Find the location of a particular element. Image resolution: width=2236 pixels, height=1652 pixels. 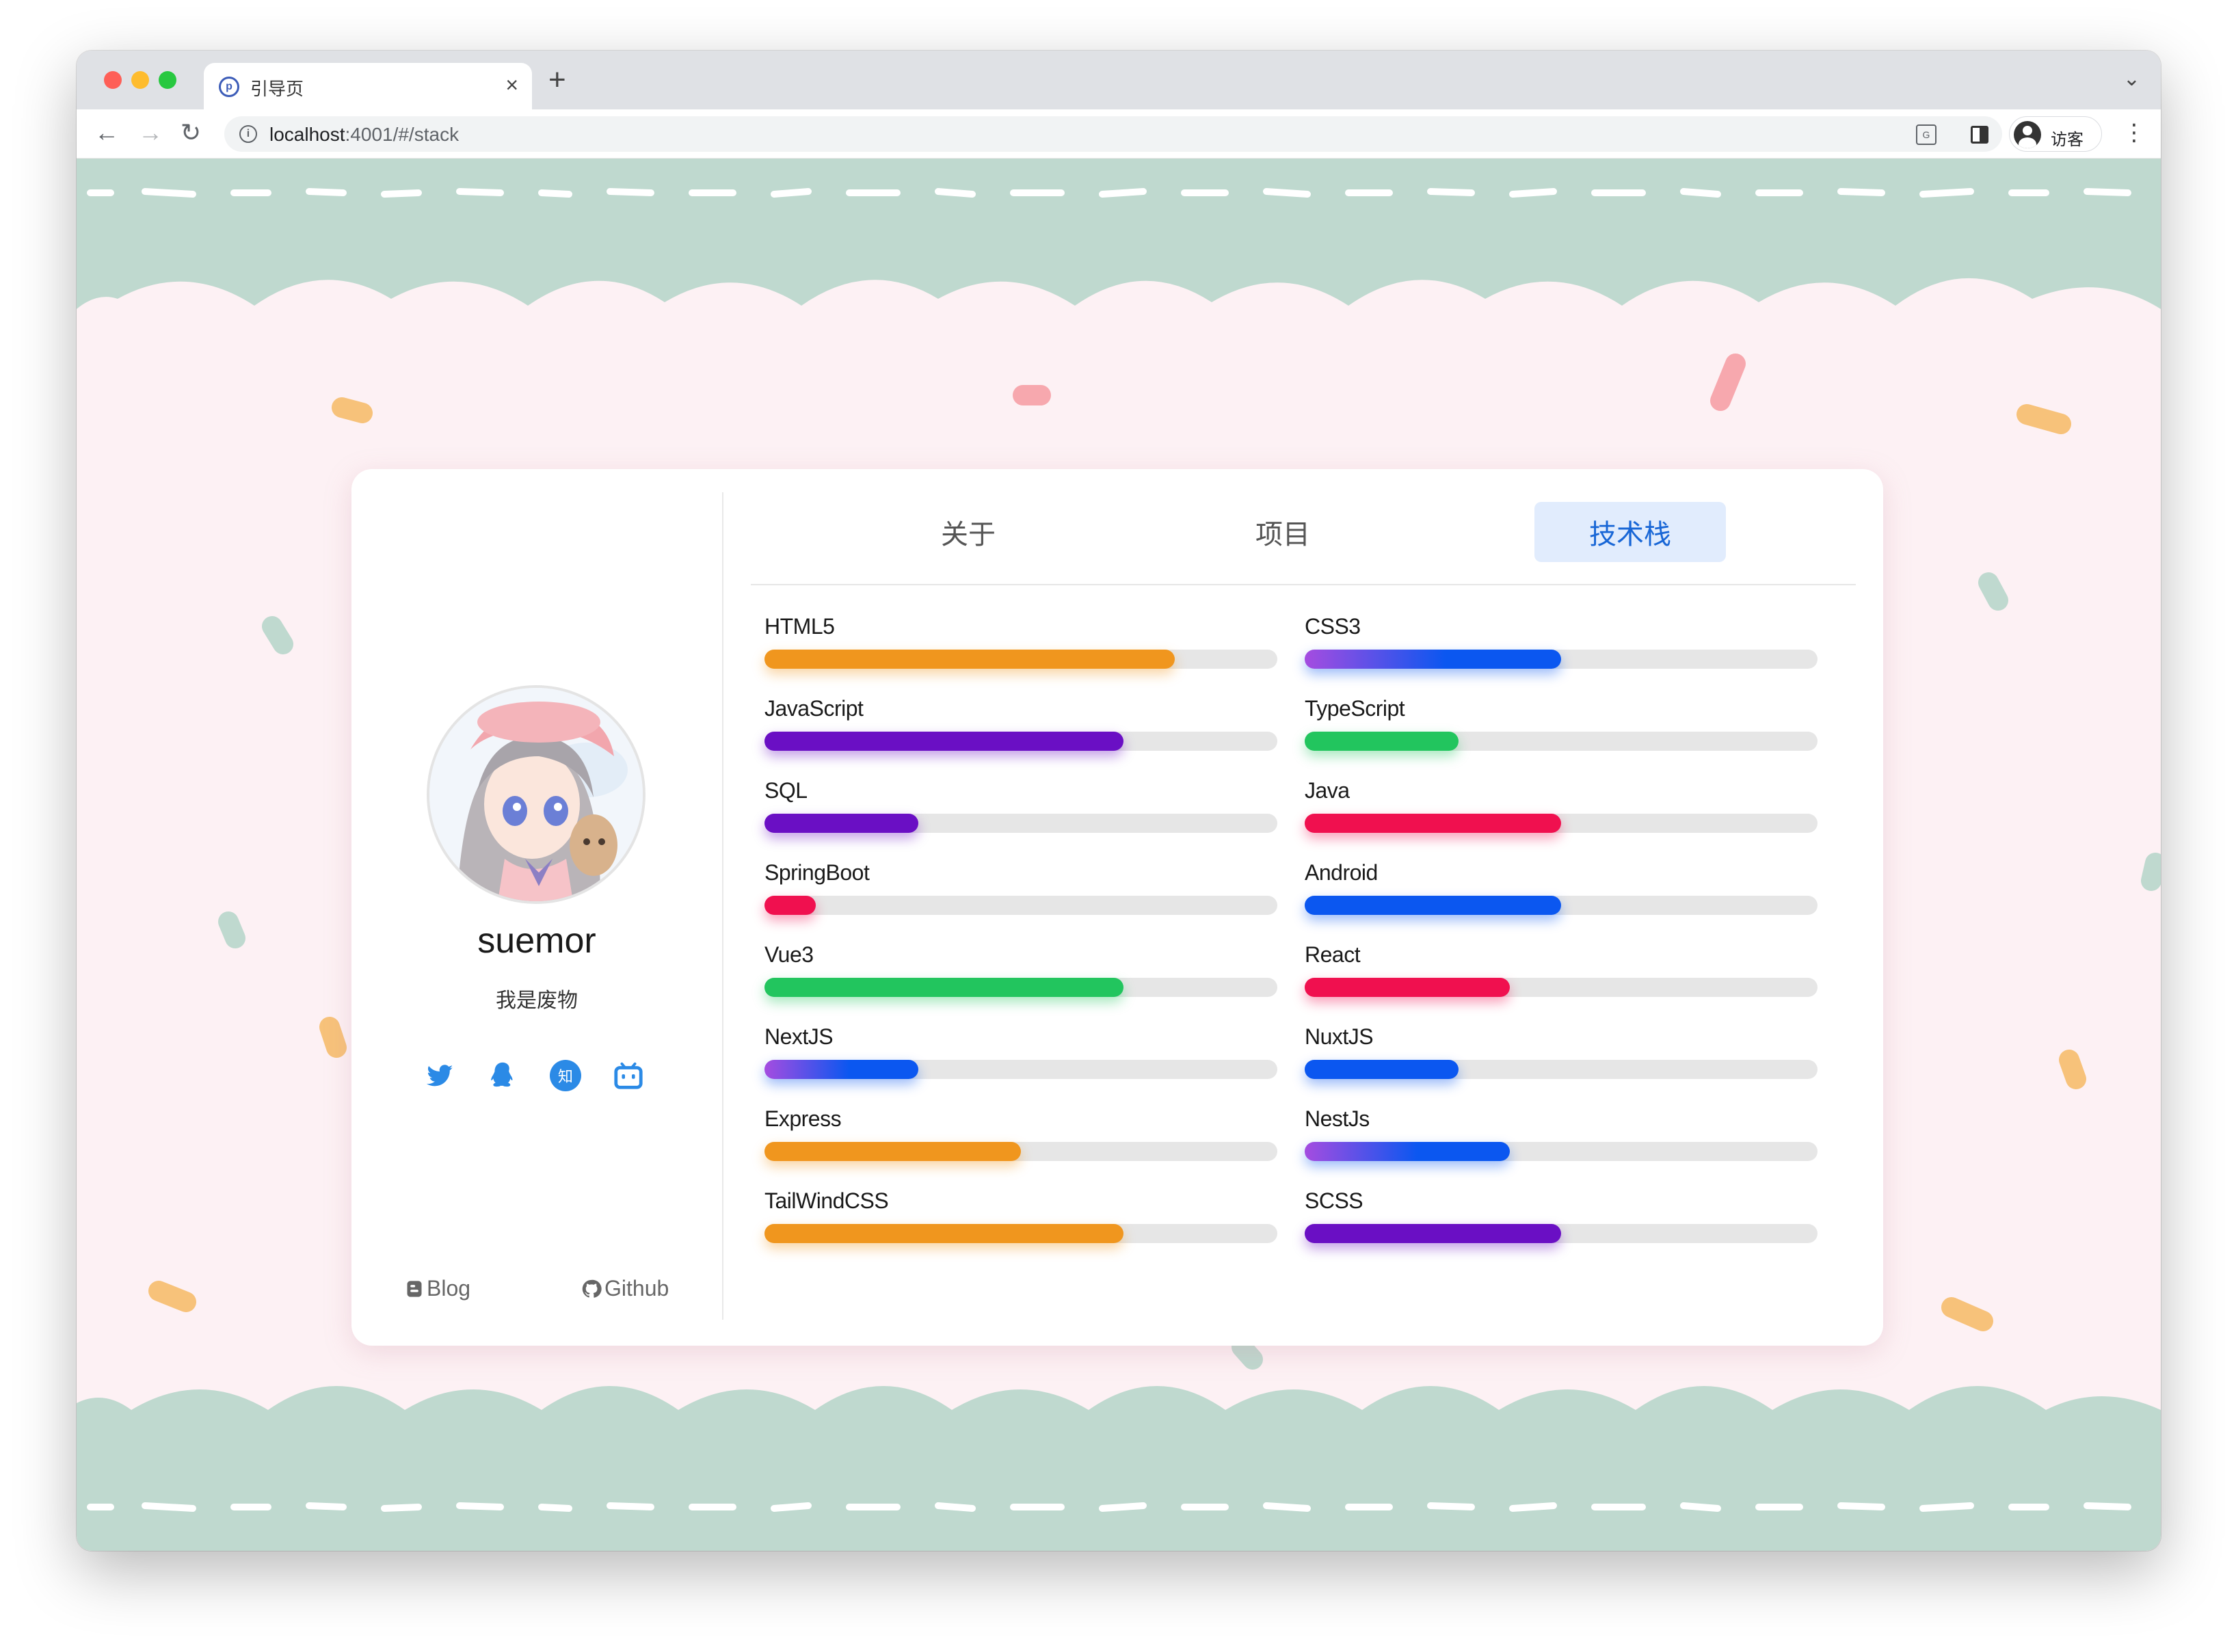

translate-icon: G is located at coordinates (1926, 134).